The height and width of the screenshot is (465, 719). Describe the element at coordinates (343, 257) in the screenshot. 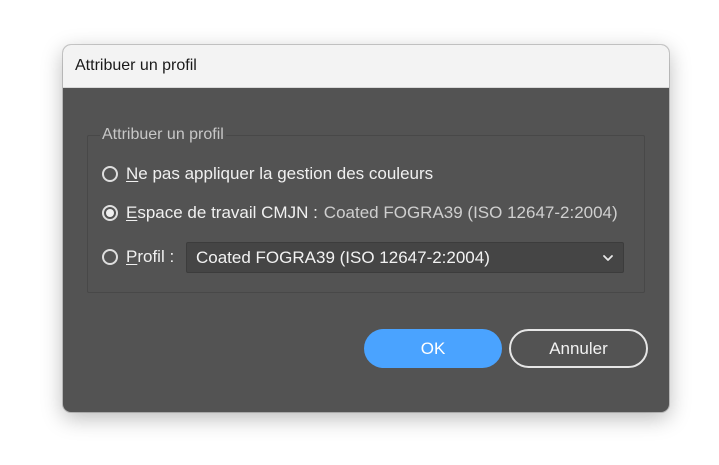

I see `profile-select-value: Coated FOGRA39 (ISO 12647-2:2004)` at that location.